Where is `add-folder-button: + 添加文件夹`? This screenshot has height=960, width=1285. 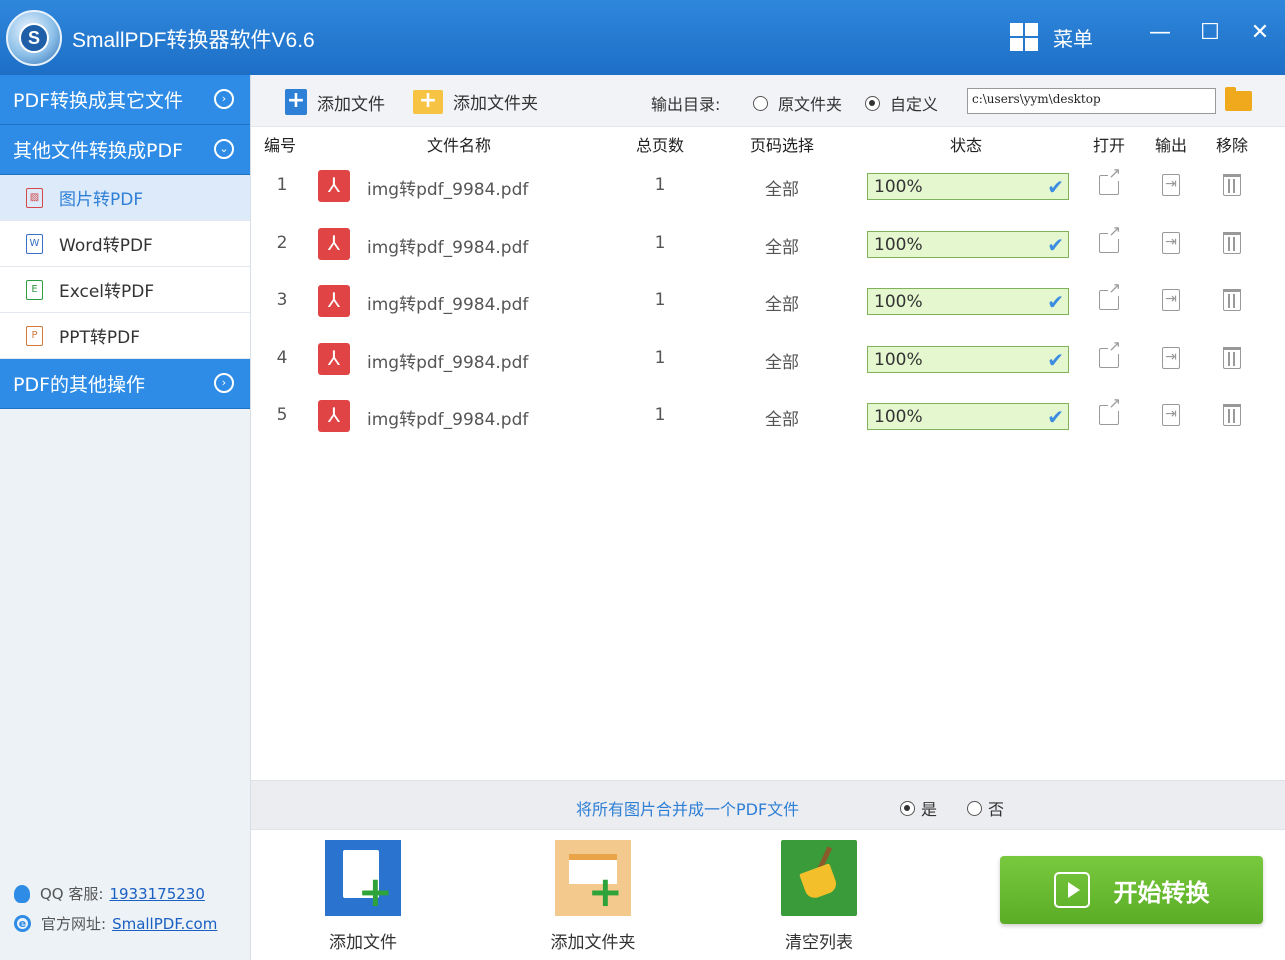
add-folder-button: + 添加文件夹 is located at coordinates (475, 101).